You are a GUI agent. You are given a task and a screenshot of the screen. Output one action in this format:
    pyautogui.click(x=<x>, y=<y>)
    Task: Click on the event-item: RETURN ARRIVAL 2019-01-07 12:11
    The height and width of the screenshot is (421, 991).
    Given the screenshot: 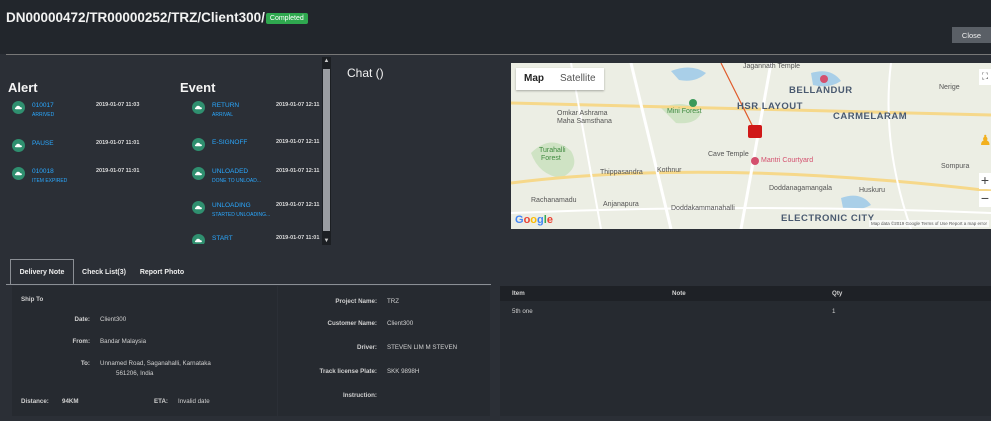 What is the action you would take?
    pyautogui.click(x=267, y=112)
    